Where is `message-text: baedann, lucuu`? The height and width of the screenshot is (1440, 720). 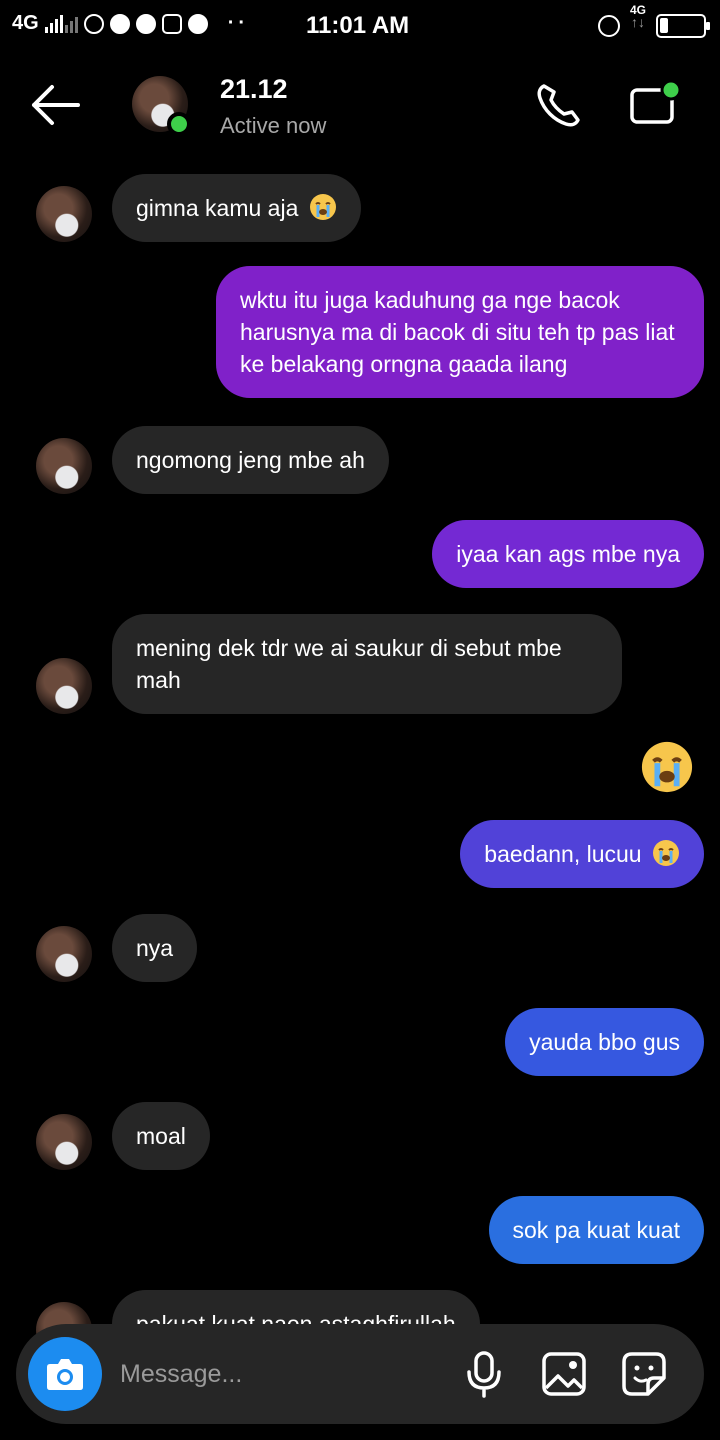
message-text: baedann, lucuu is located at coordinates (563, 854).